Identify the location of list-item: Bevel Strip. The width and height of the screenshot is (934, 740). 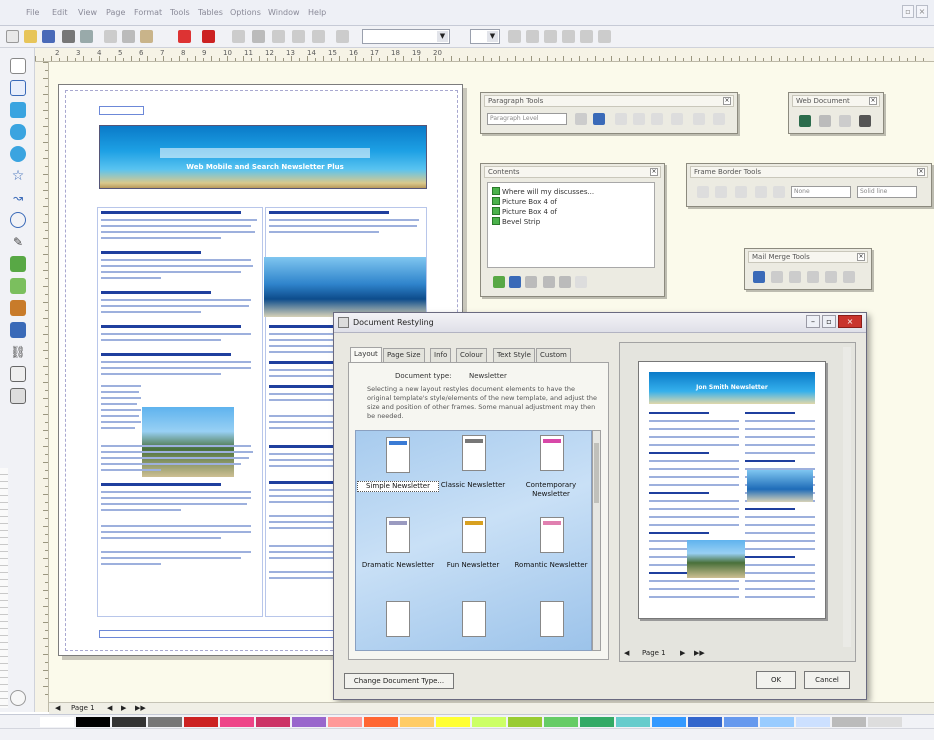
(516, 221).